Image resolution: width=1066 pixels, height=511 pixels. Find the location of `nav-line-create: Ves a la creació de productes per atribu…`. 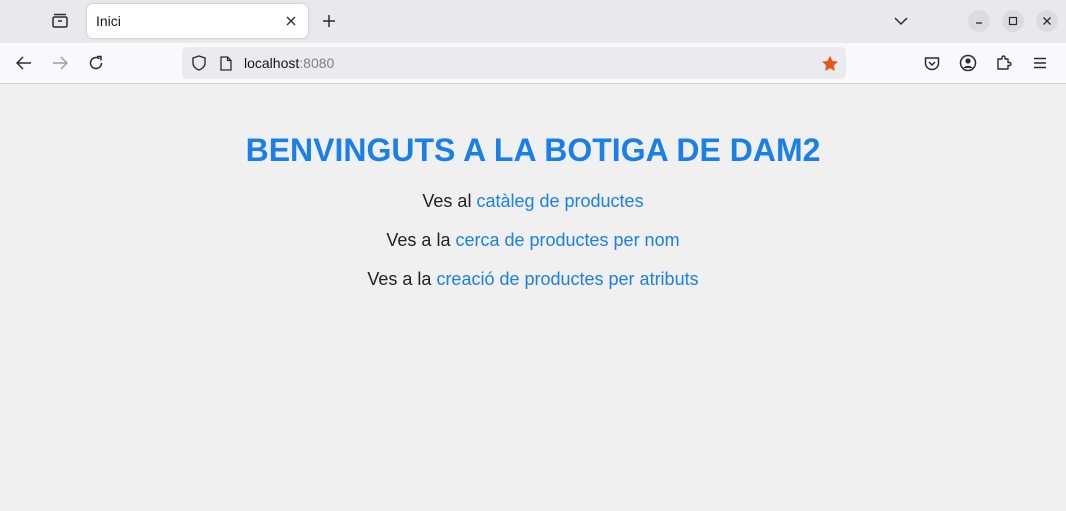

nav-line-create: Ves a la creació de productes per atribu… is located at coordinates (533, 279).